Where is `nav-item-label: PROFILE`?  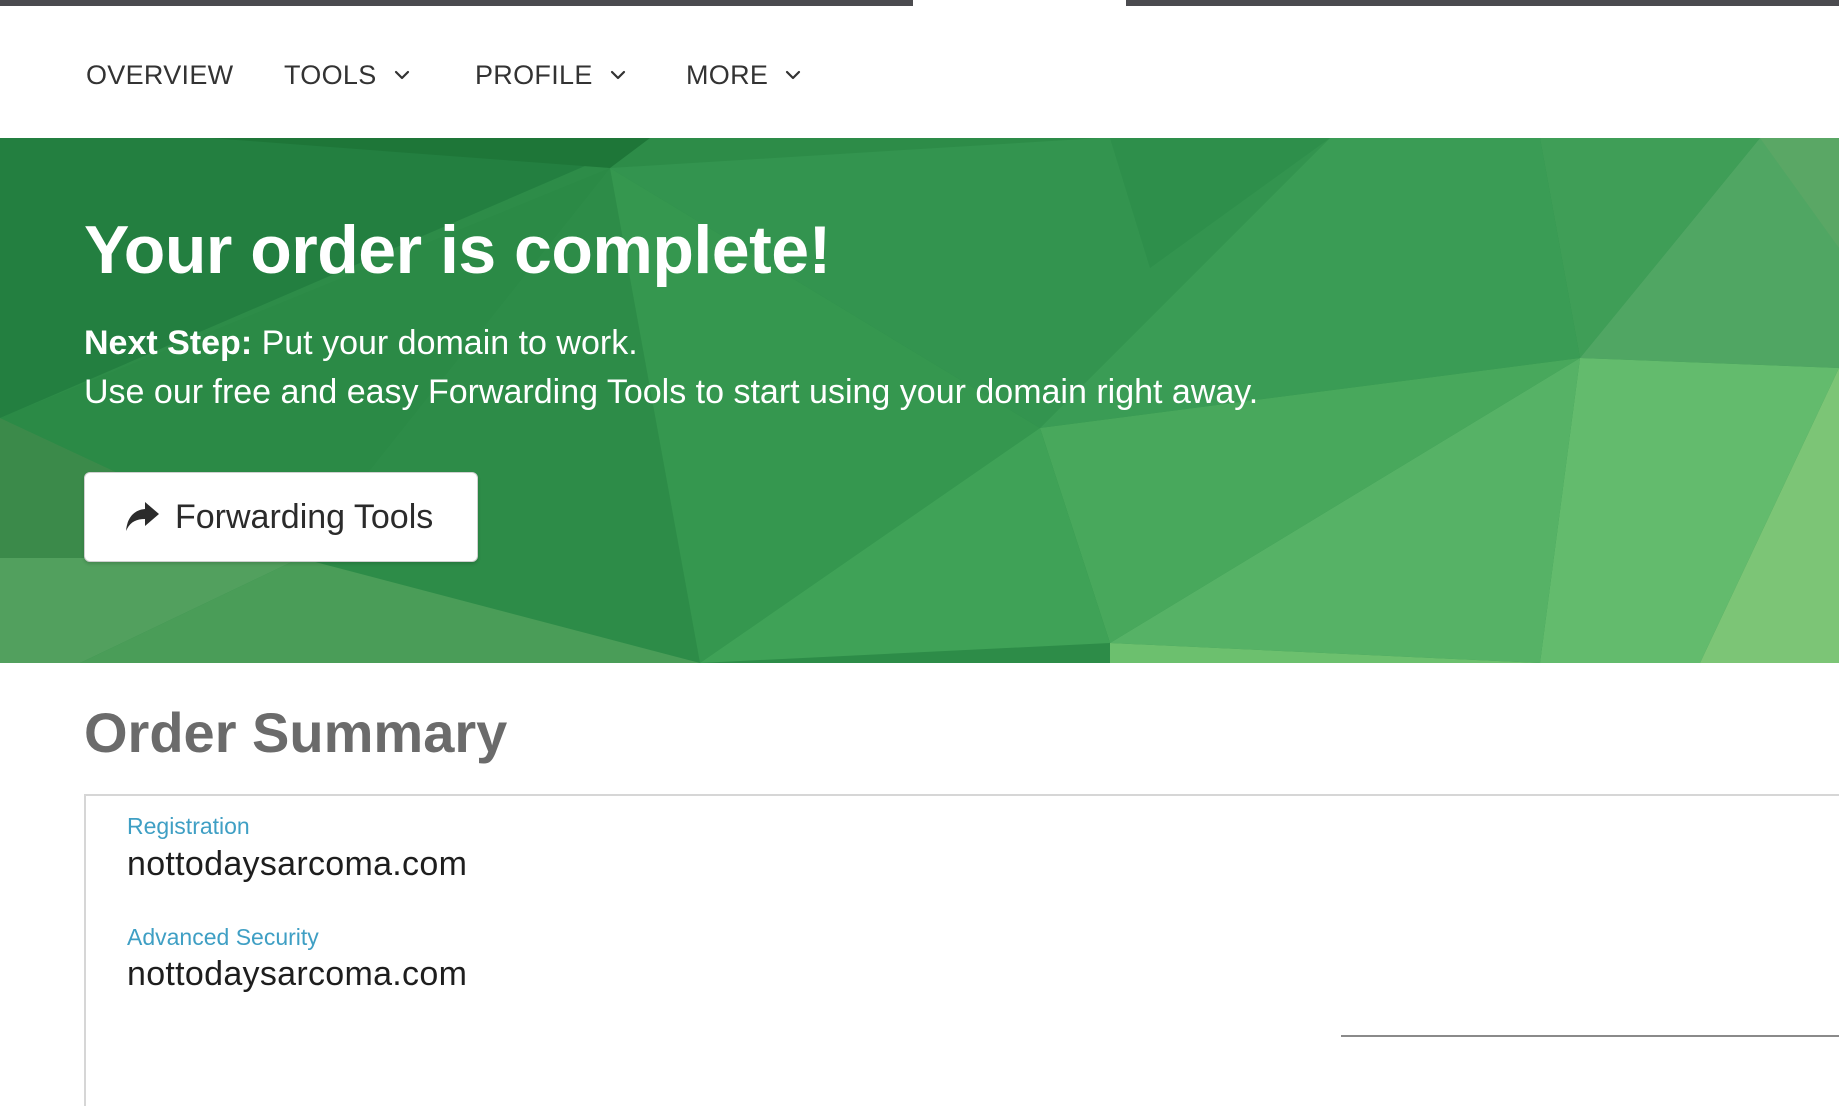
nav-item-label: PROFILE is located at coordinates (534, 74).